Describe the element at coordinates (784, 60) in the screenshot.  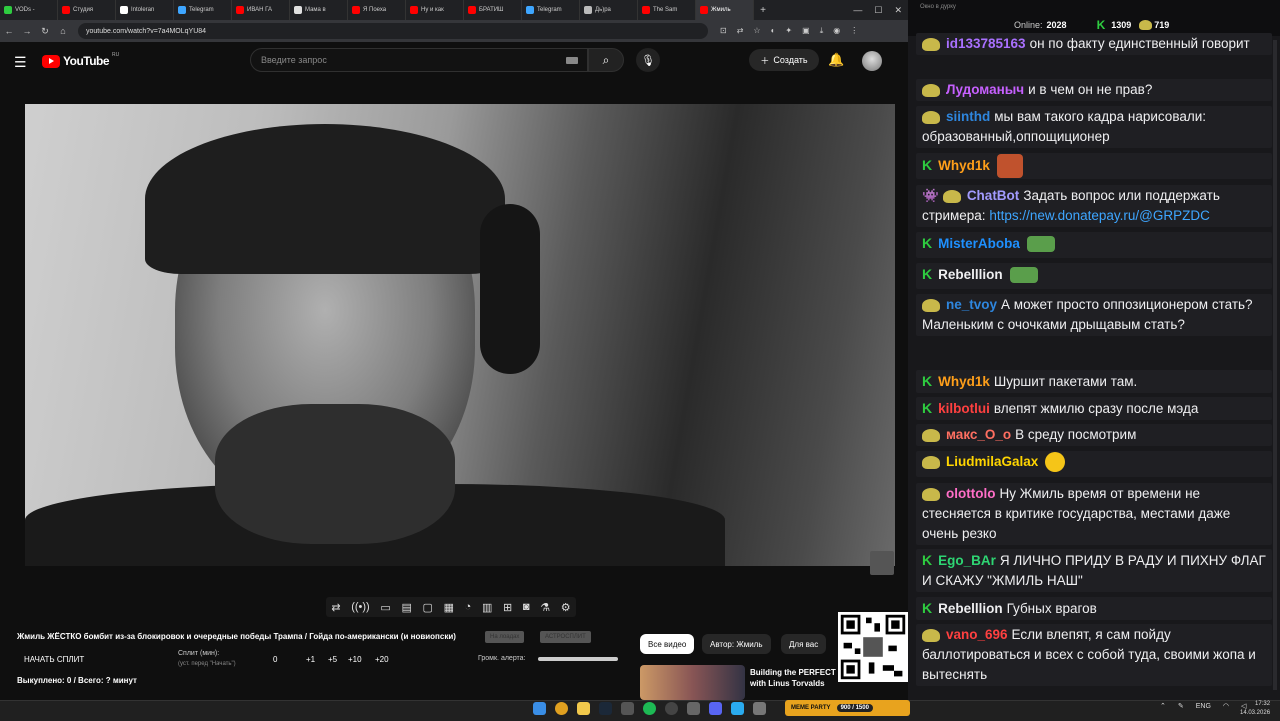
I see `create-button: ＋ Создать` at that location.